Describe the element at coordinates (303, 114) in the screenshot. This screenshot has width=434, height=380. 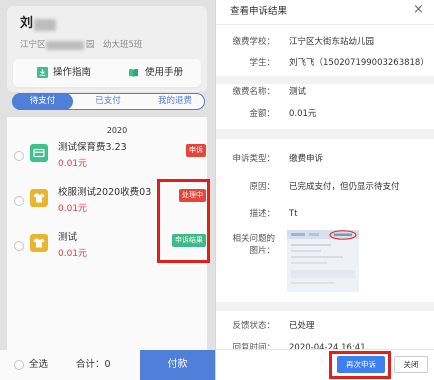
I see `amount-value: 0.01元` at that location.